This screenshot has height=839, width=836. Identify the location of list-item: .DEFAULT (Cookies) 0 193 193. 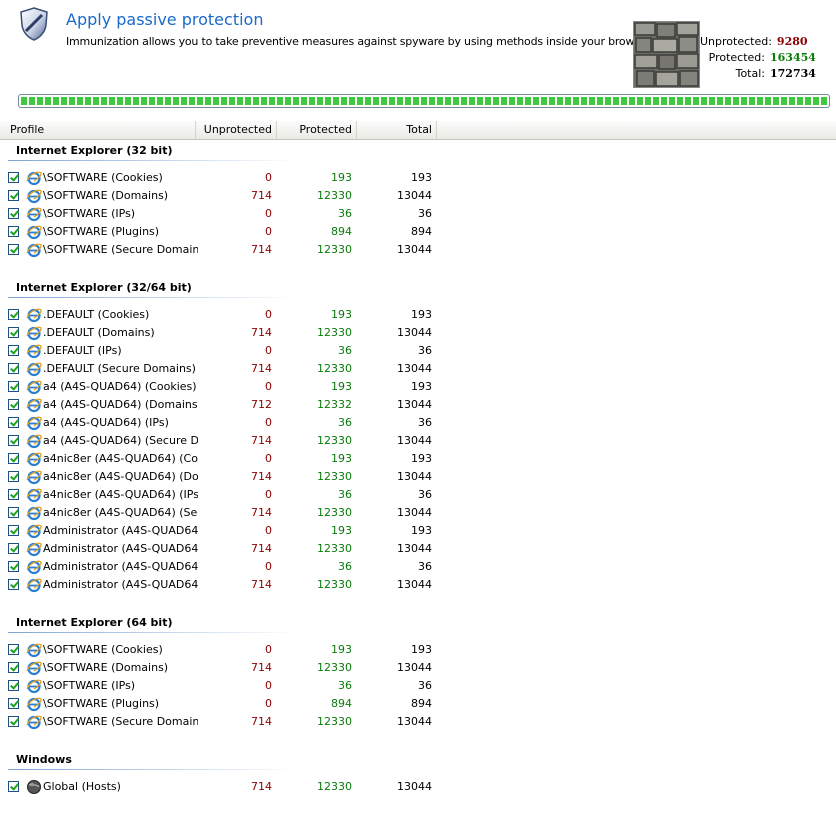
(418, 315).